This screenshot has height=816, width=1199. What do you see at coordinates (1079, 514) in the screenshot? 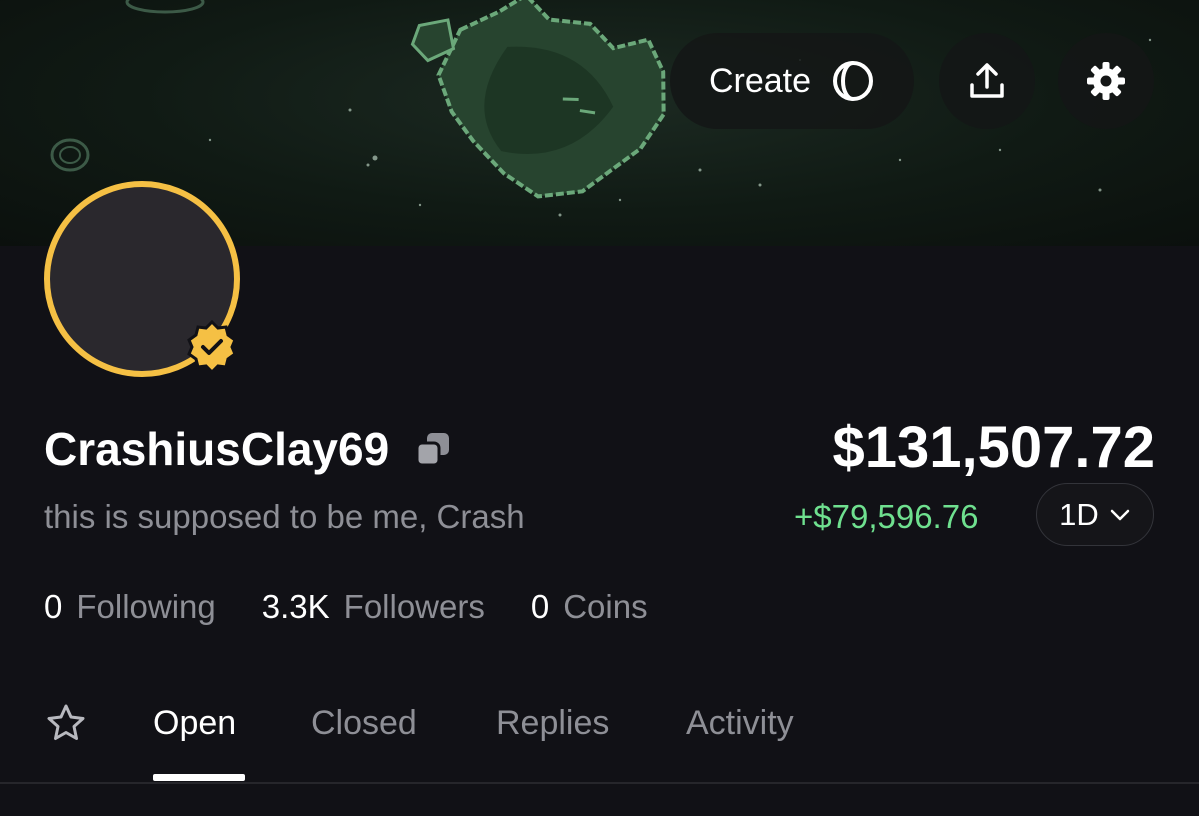
I see `time-range-label: 1D` at bounding box center [1079, 514].